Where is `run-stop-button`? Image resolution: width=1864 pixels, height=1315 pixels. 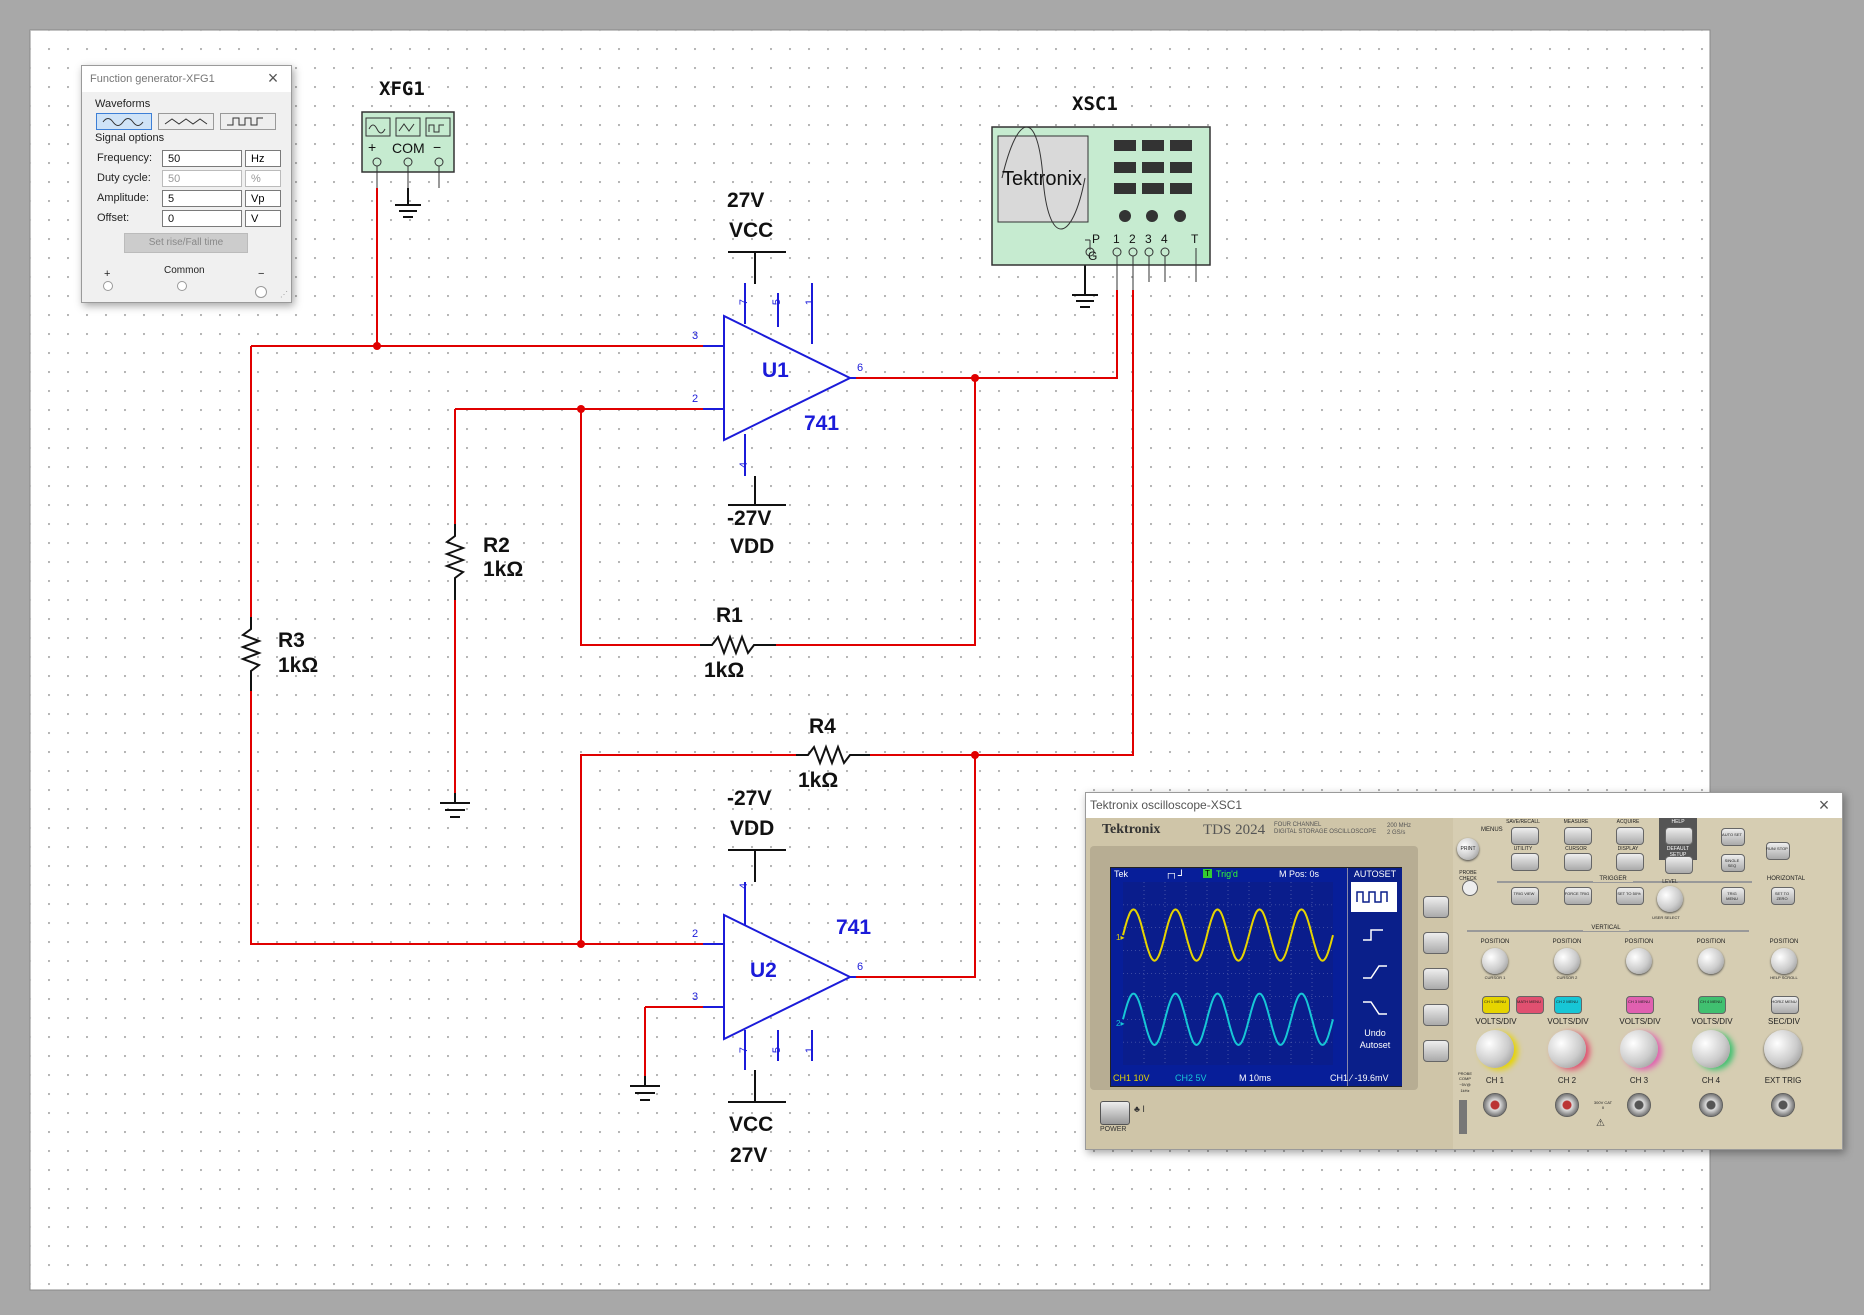
run-stop-button is located at coordinates (1778, 851).